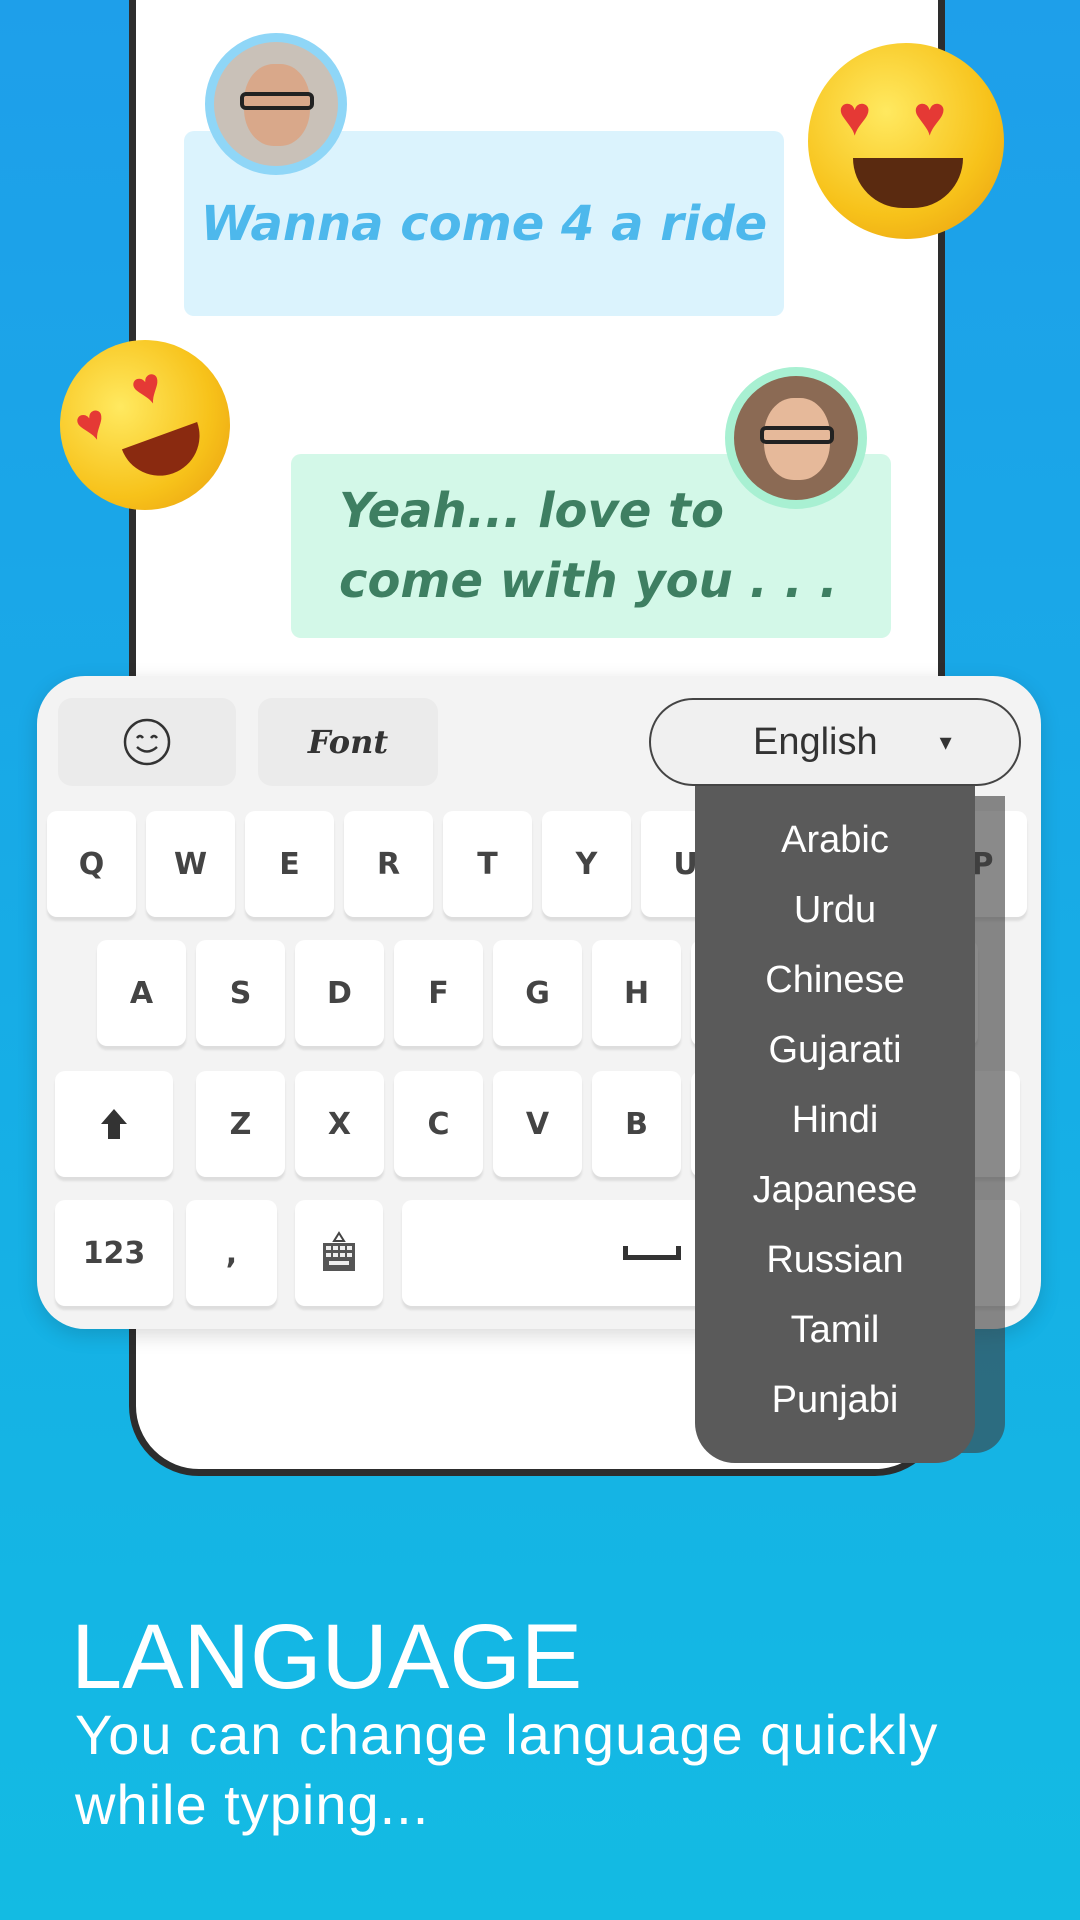 The image size is (1080, 1920). I want to click on language-option-japanese: Japanese, so click(835, 1190).